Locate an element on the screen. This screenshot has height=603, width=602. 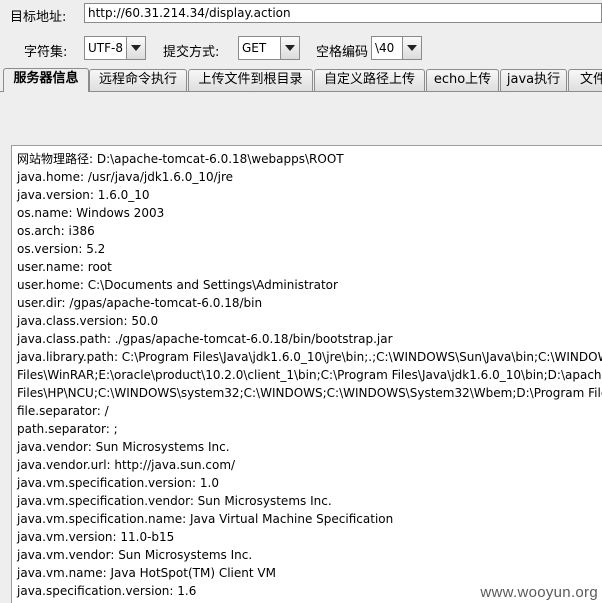
output-line: java.specification.version: 1.6 is located at coordinates (107, 591).